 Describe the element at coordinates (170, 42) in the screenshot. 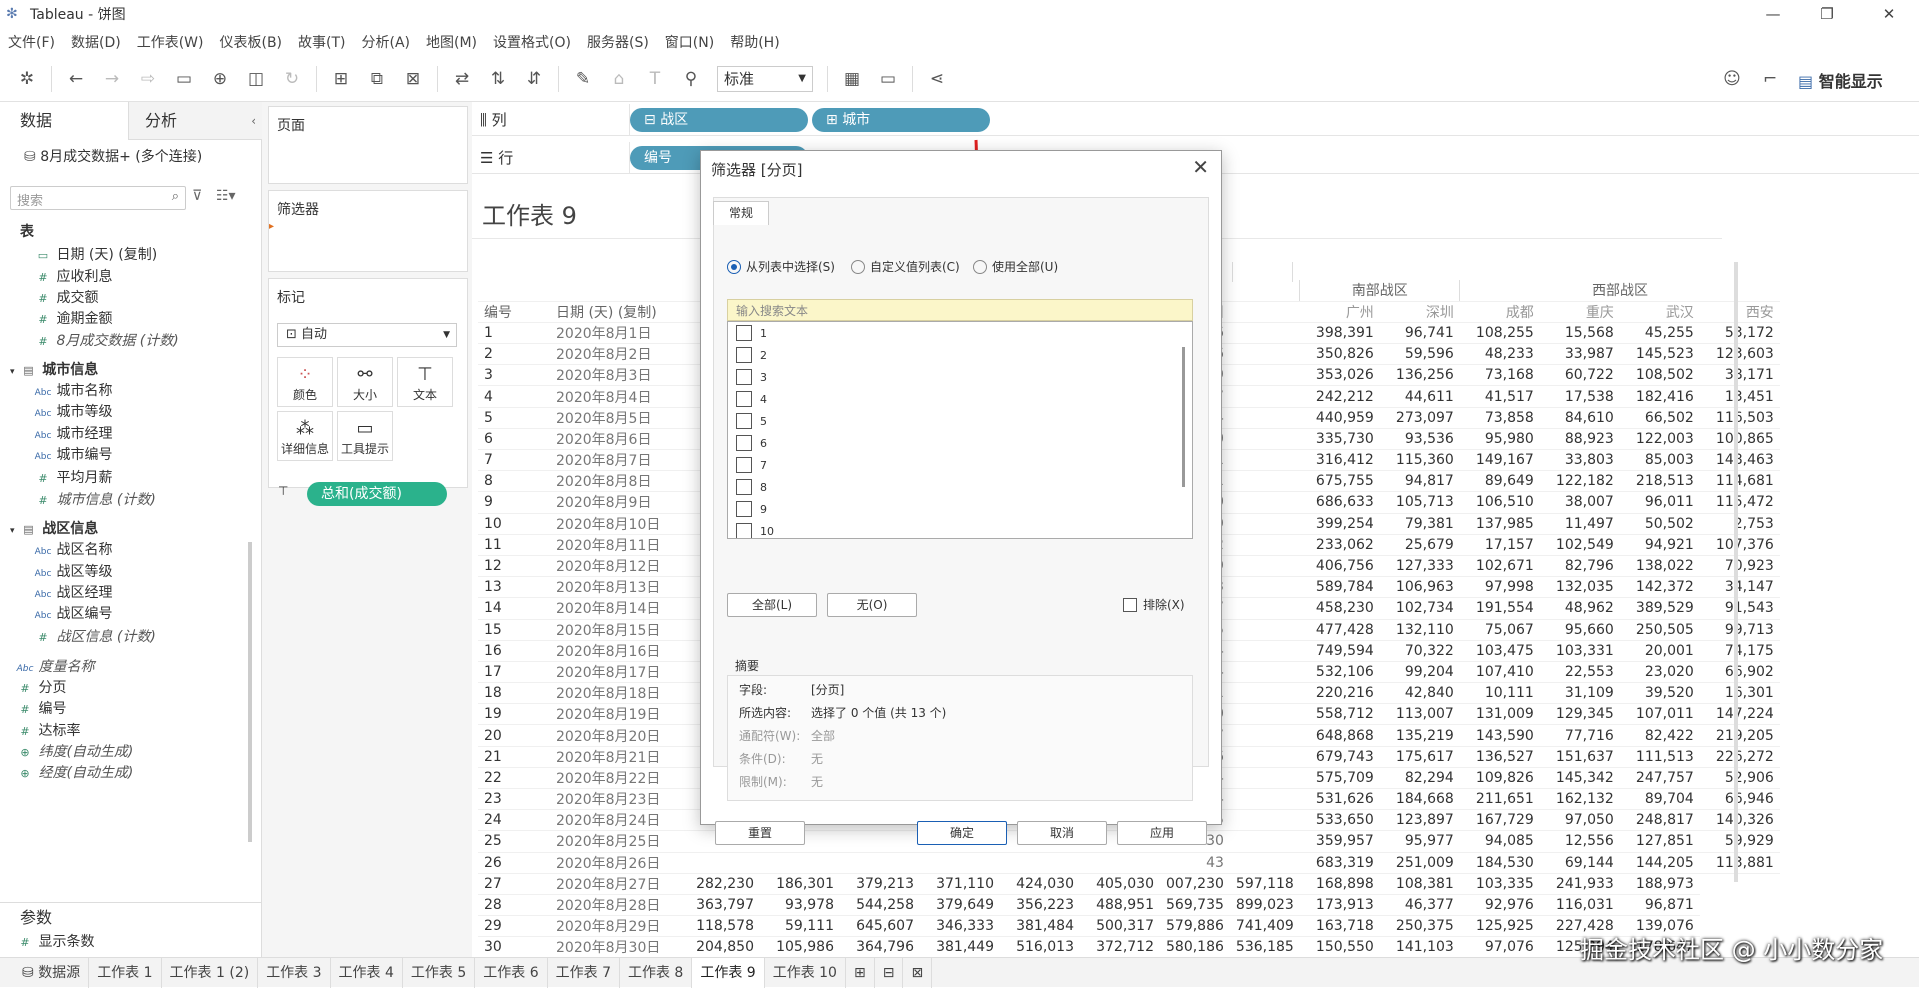

I see `menu-item: 工作表(W)` at that location.